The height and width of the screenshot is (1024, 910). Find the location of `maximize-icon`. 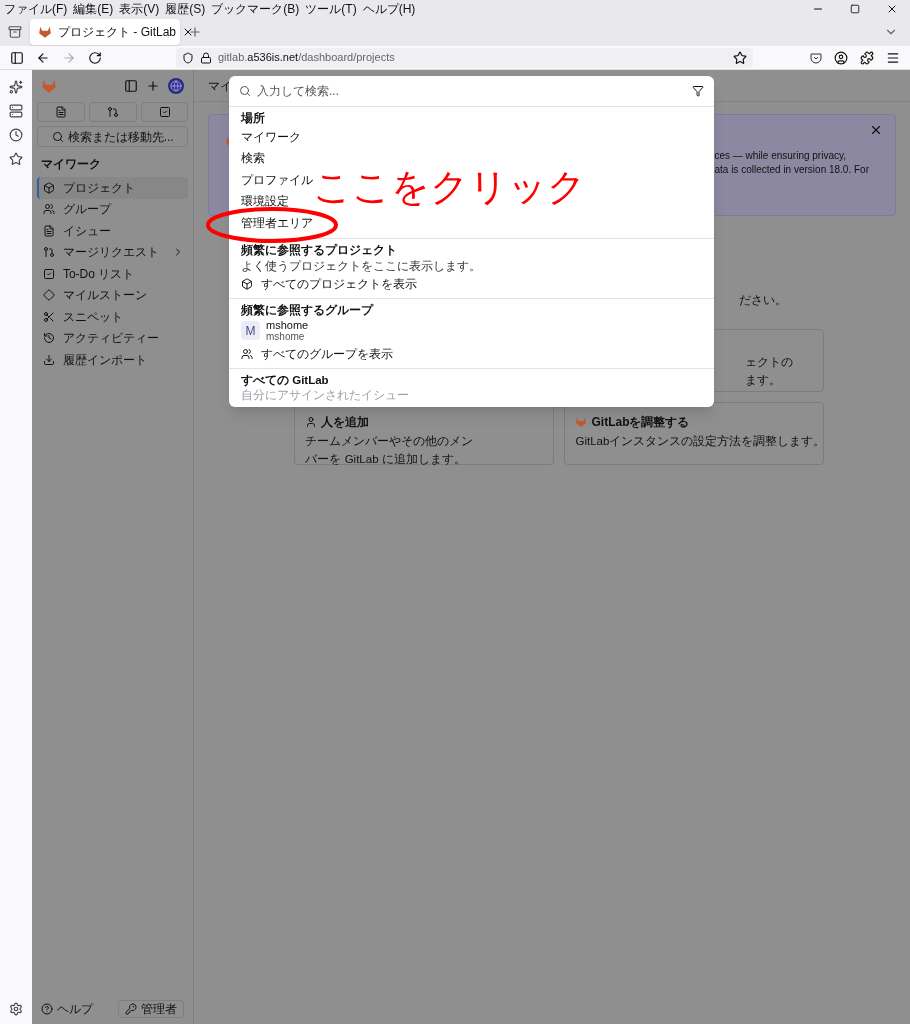

maximize-icon is located at coordinates (855, 8).